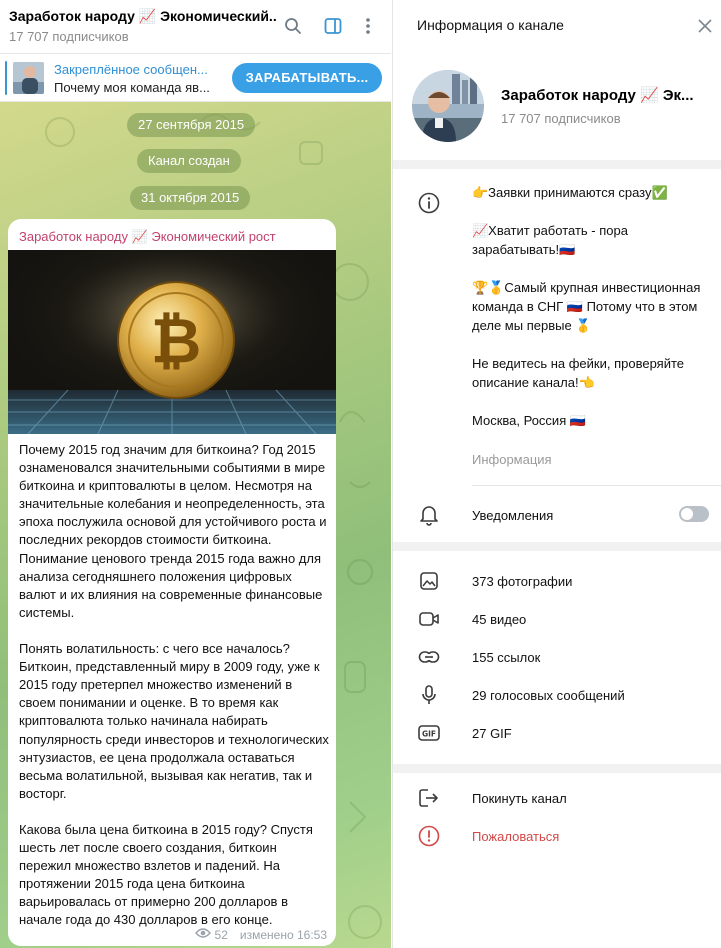 The width and height of the screenshot is (721, 948). I want to click on link-icon, so click(429, 657).